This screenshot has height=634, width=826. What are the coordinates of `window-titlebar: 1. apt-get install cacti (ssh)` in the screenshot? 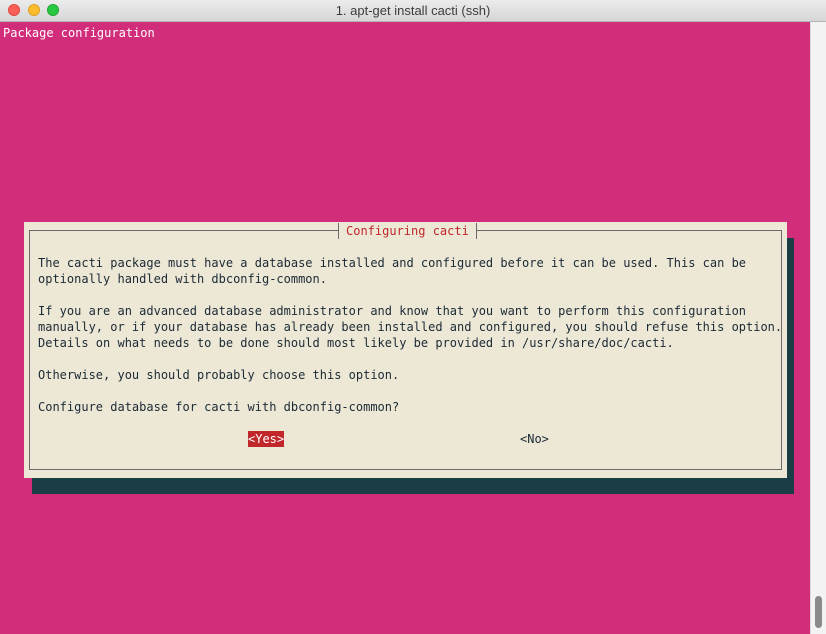 It's located at (413, 11).